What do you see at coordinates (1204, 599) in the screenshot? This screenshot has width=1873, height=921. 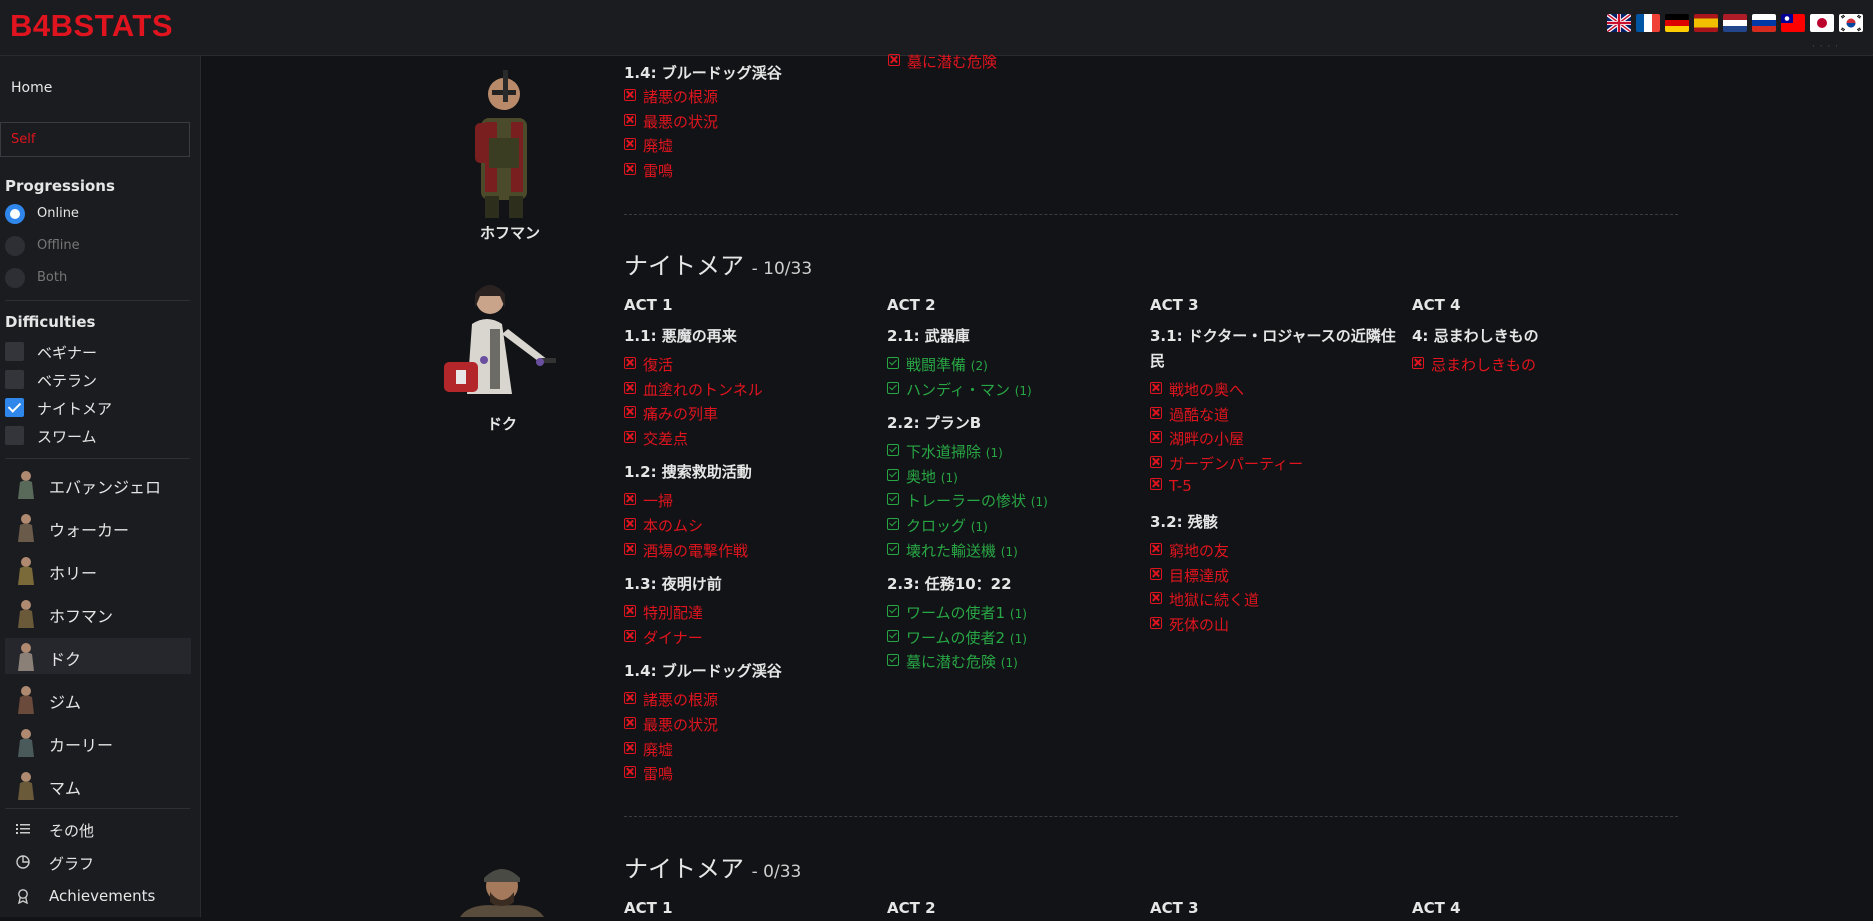 I see `challenge-item: 地獄に続く道` at bounding box center [1204, 599].